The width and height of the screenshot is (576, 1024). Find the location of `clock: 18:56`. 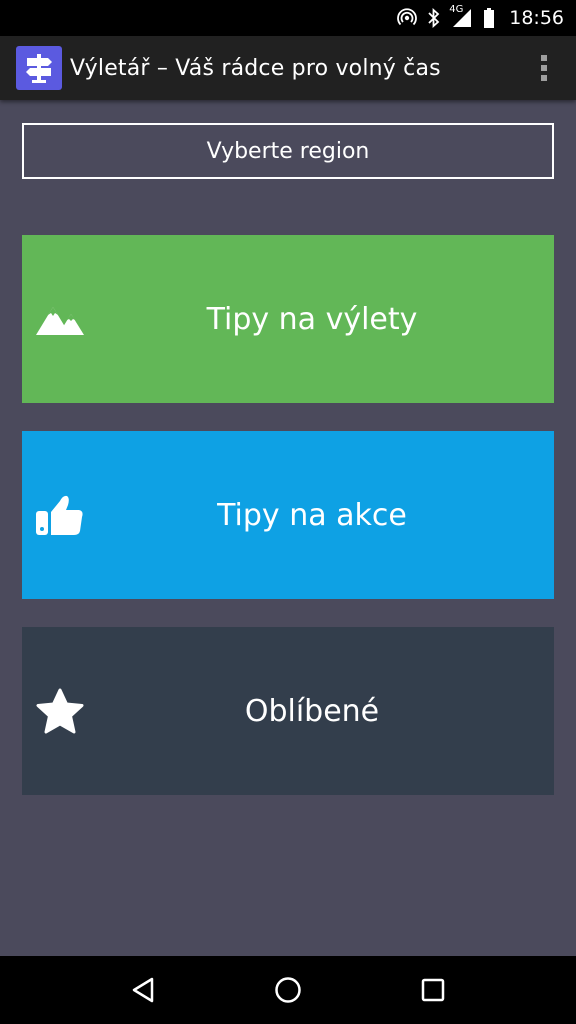

clock: 18:56 is located at coordinates (536, 18).